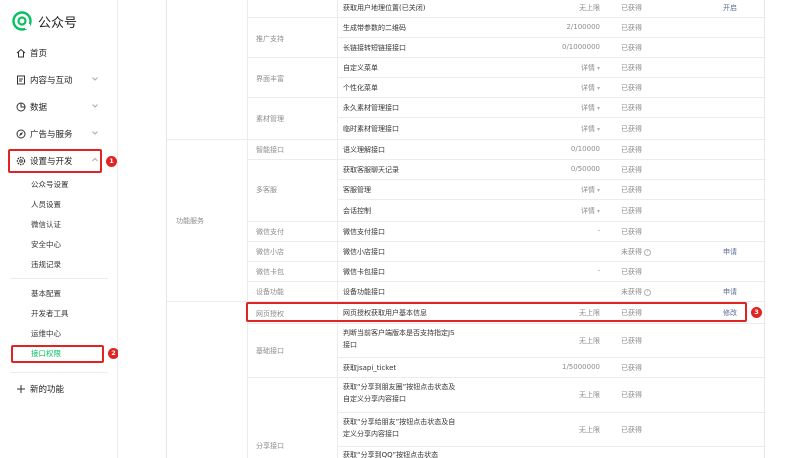 The image size is (798, 458). What do you see at coordinates (496, 312) in the screenshot?
I see `highlight-box-web-auth` at bounding box center [496, 312].